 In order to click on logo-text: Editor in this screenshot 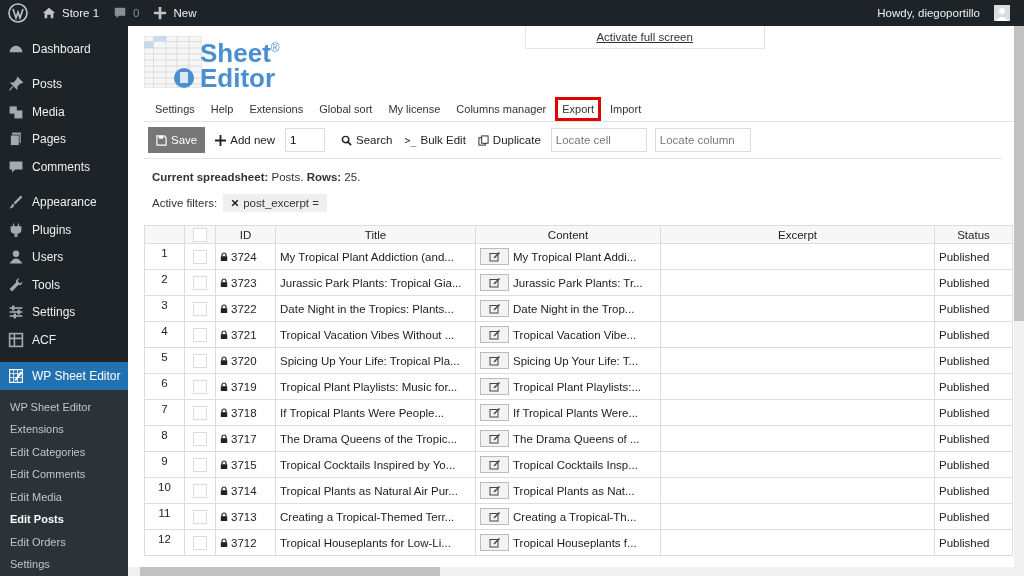, I will do `click(238, 78)`.